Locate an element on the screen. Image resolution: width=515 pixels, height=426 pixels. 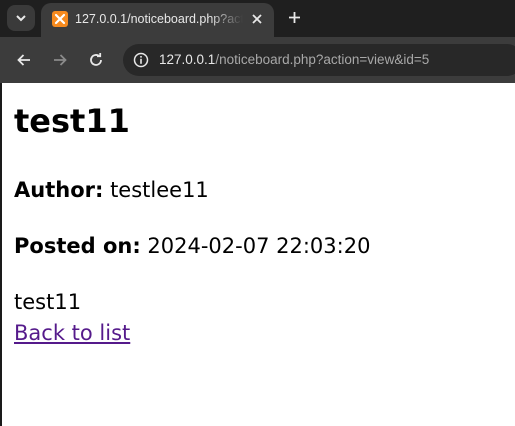
site-info-button is located at coordinates (141, 60).